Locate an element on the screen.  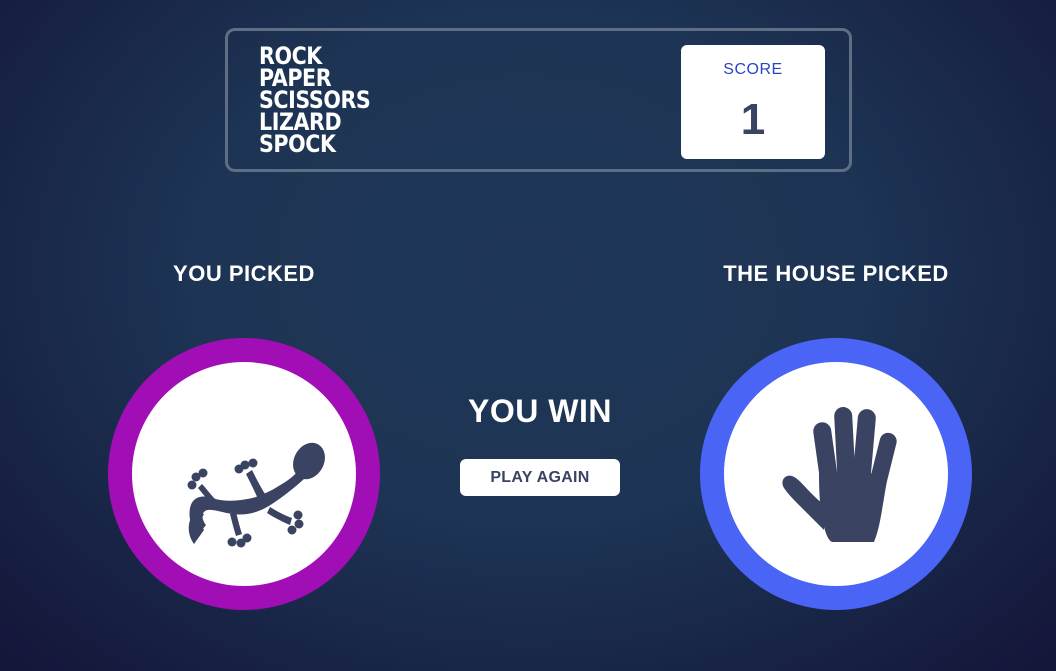
scoreboard-header: ROCK PAPER SCISSORS LIZARD SPOCK SCORE 1 is located at coordinates (538, 100).